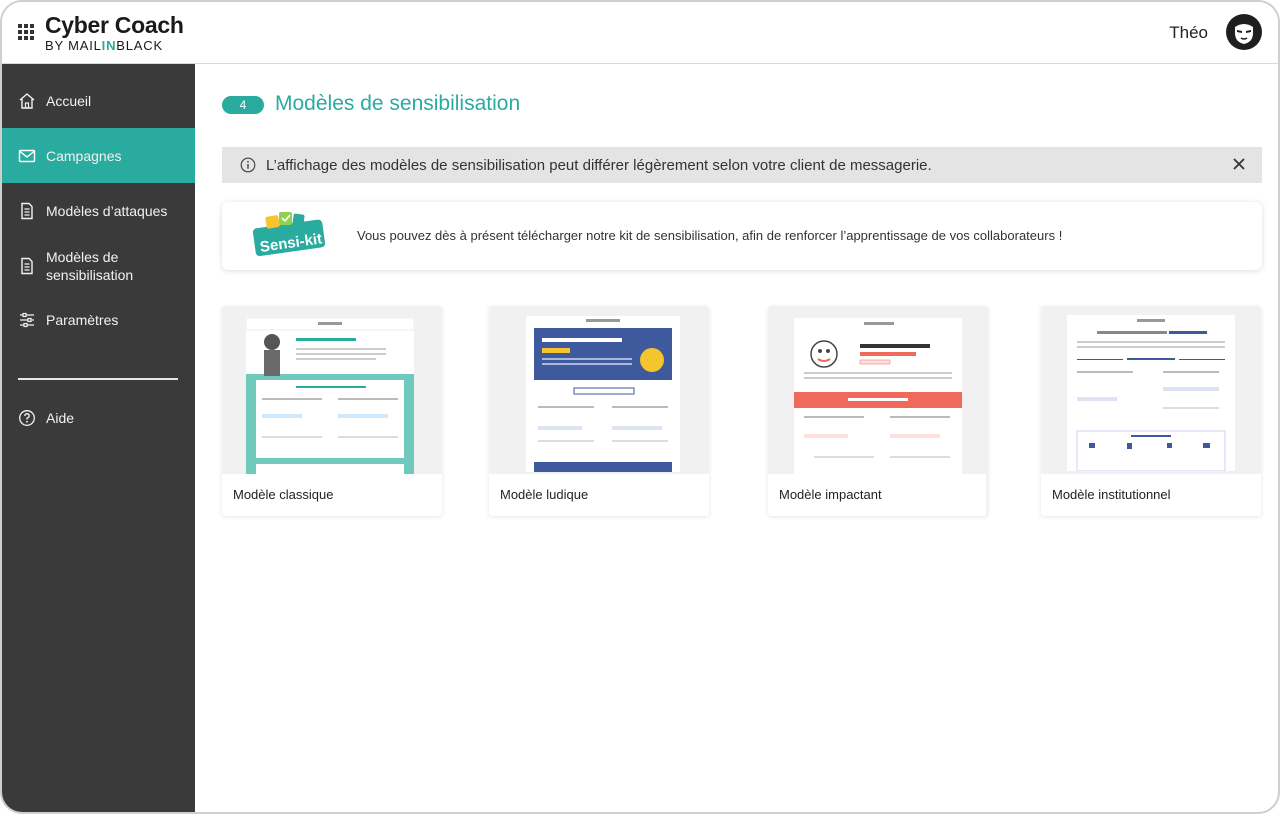 The width and height of the screenshot is (1280, 814). I want to click on brand-logo: Cyber Coach BY MAILINBLACK, so click(114, 32).